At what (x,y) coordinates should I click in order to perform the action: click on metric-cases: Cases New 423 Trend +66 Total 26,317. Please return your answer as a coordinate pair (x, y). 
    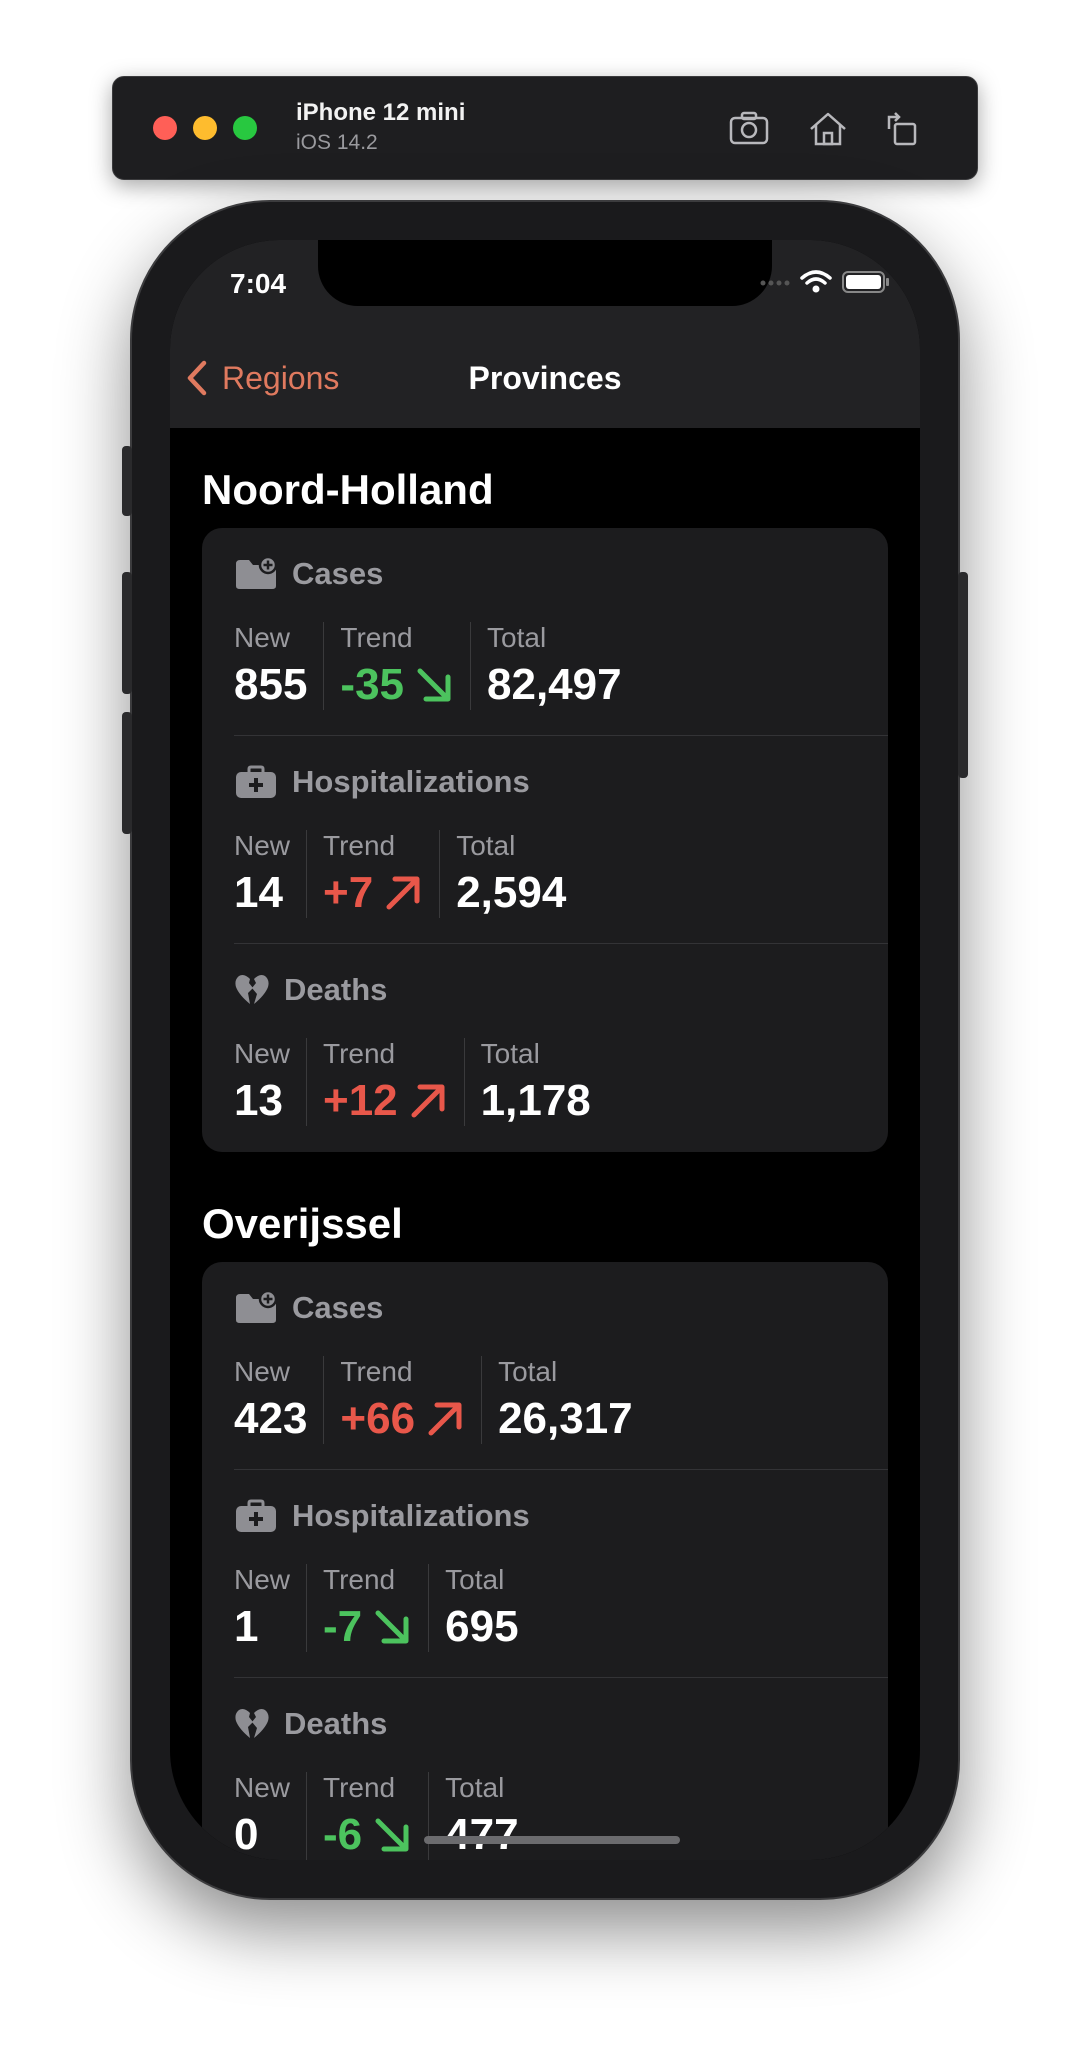
    Looking at the image, I should click on (561, 1366).